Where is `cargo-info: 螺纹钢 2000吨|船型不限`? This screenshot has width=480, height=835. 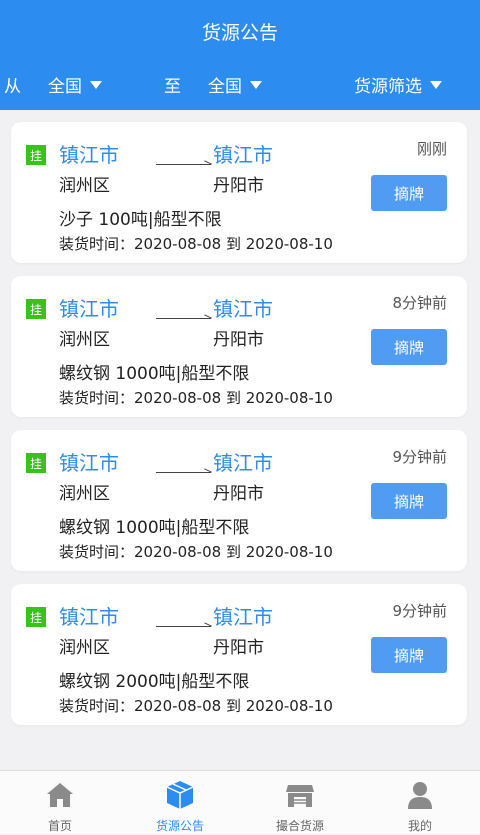
cargo-info: 螺纹钢 2000吨|船型不限 is located at coordinates (154, 682).